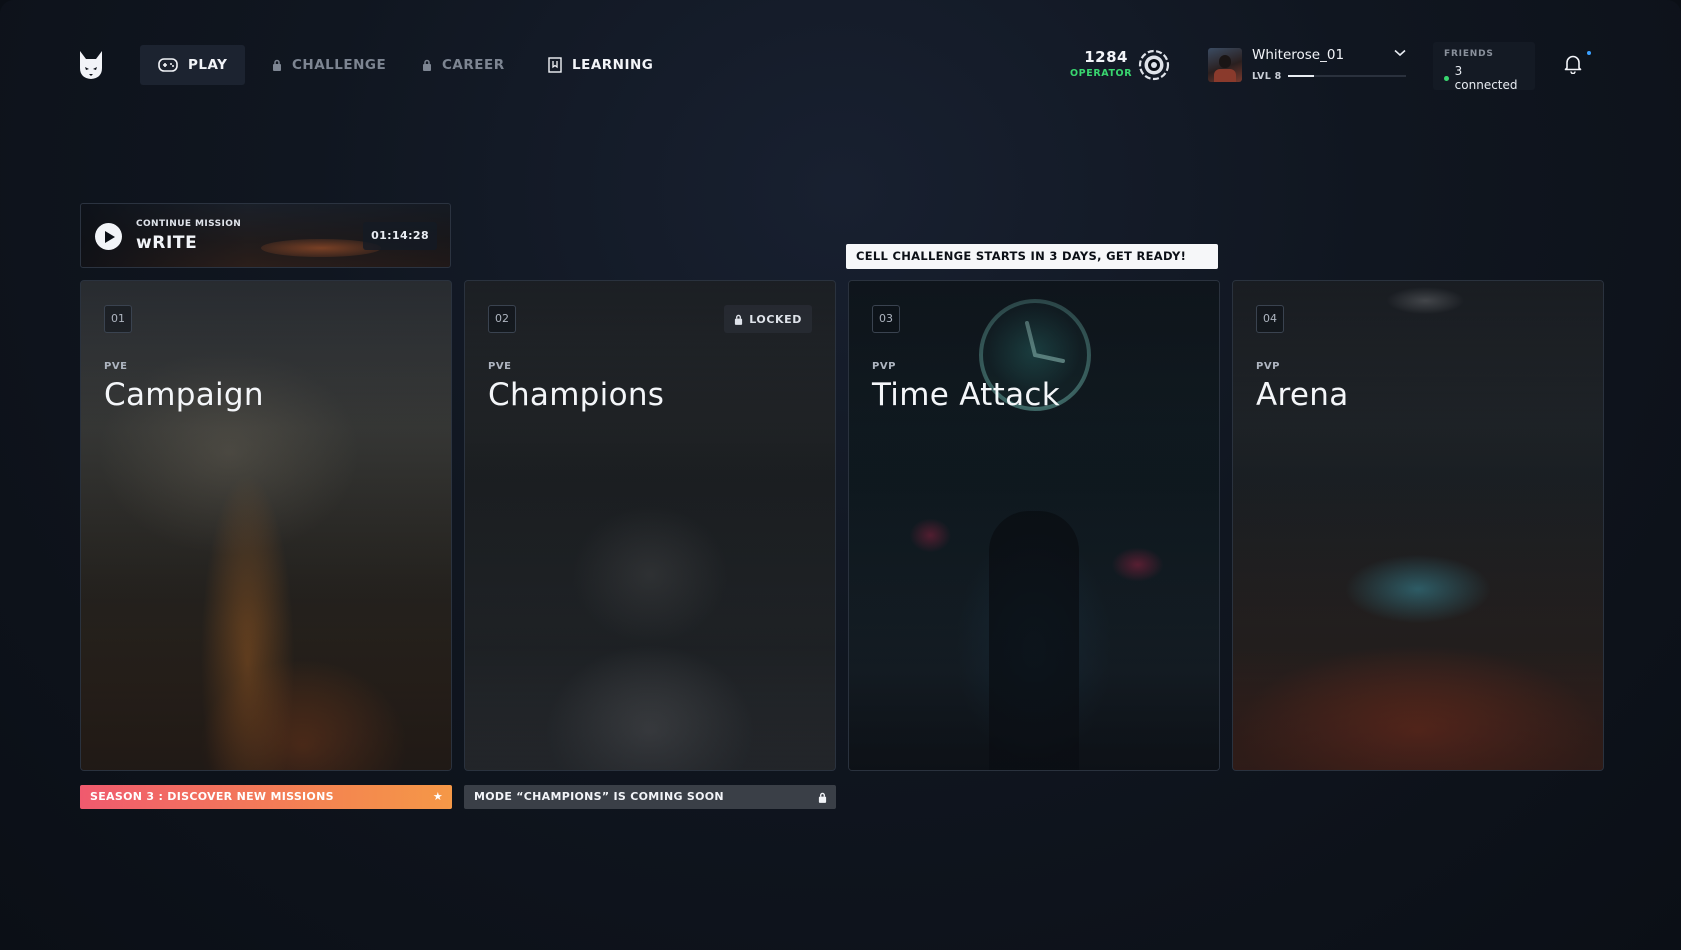 The width and height of the screenshot is (1681, 950). Describe the element at coordinates (118, 319) in the screenshot. I see `card-number: 01` at that location.